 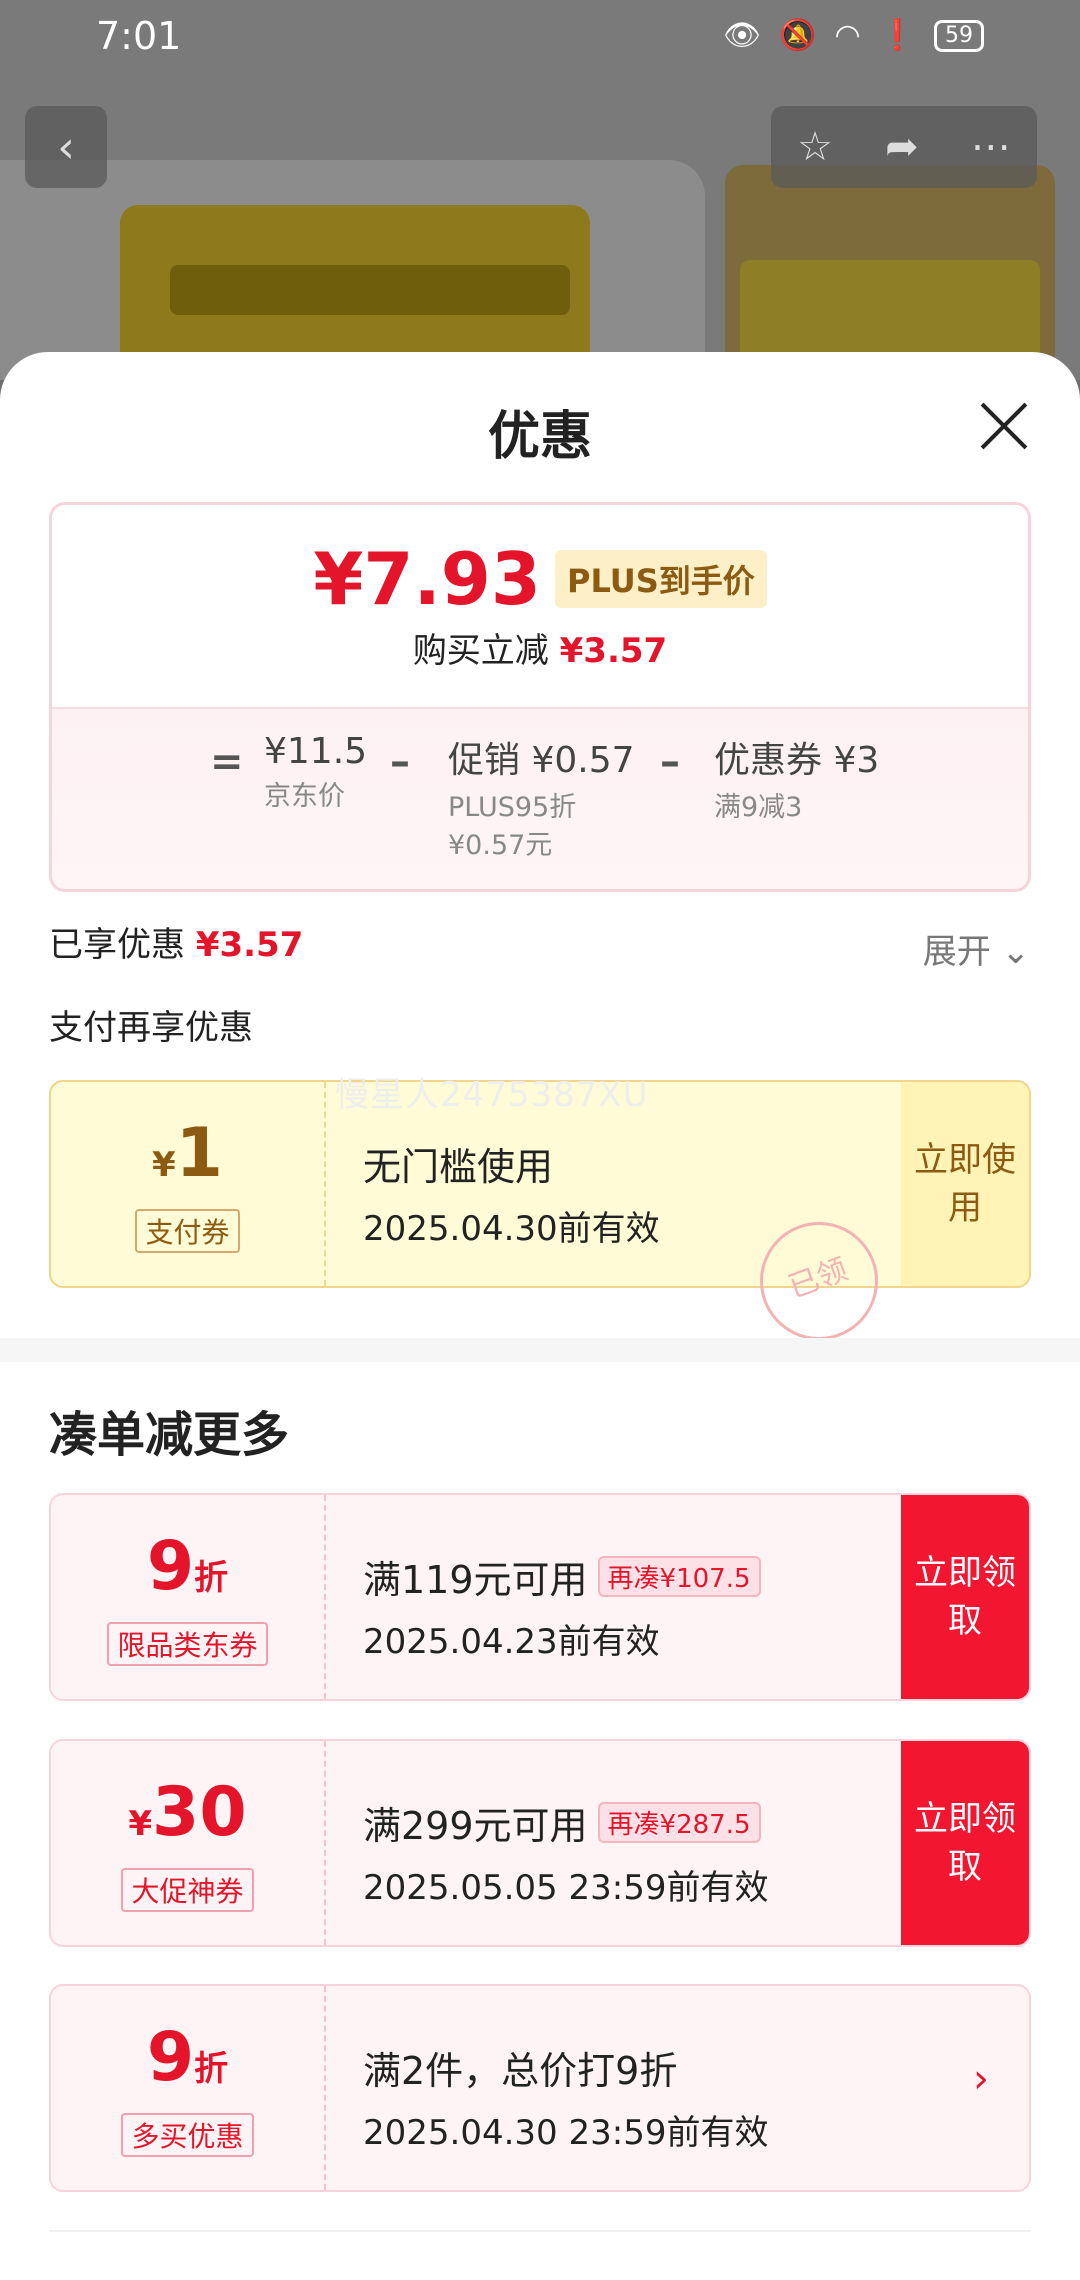 What do you see at coordinates (249, 945) in the screenshot?
I see `enjoyed-value: ¥3.57` at bounding box center [249, 945].